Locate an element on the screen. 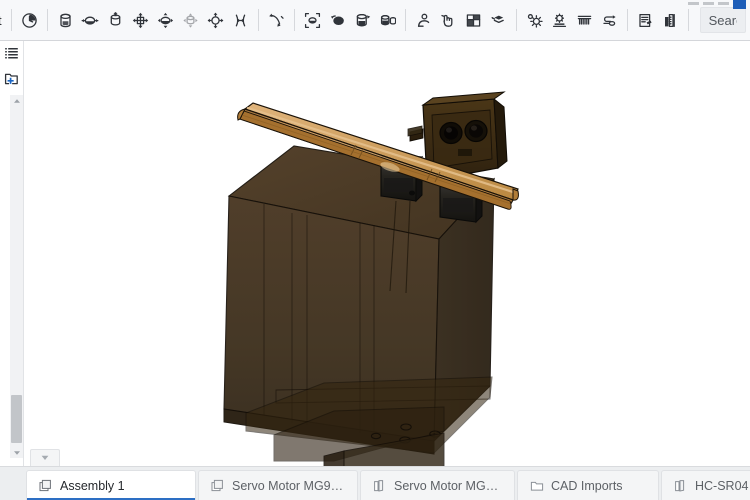 The height and width of the screenshot is (500, 750). insert-part-icon is located at coordinates (65, 20).